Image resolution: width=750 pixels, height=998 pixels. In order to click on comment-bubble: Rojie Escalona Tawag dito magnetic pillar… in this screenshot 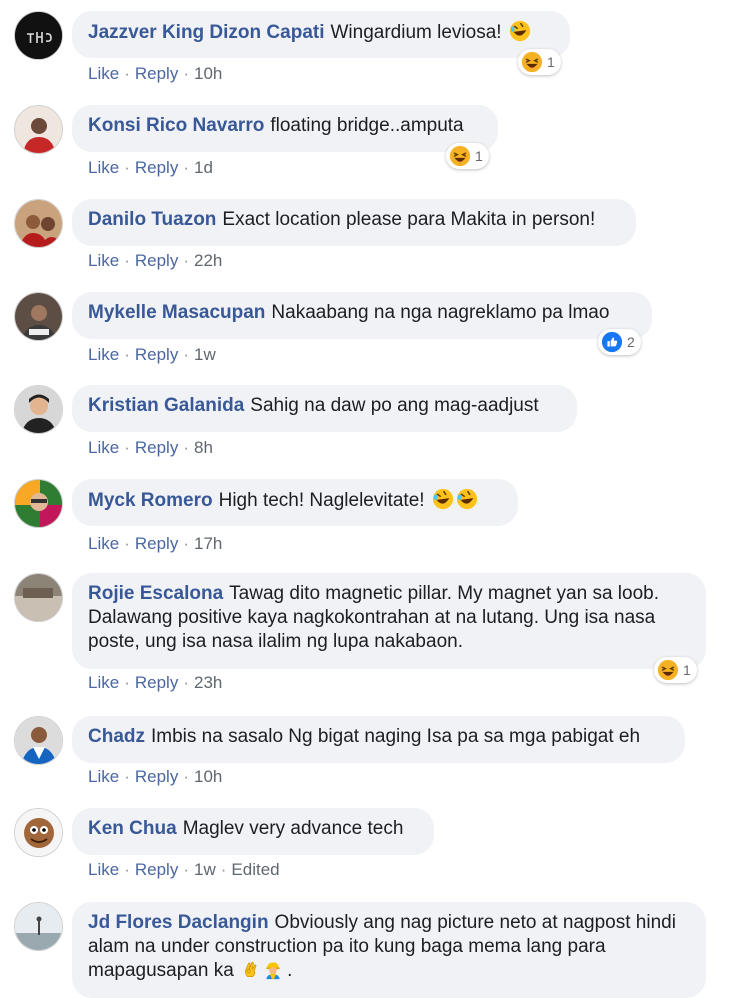, I will do `click(389, 621)`.